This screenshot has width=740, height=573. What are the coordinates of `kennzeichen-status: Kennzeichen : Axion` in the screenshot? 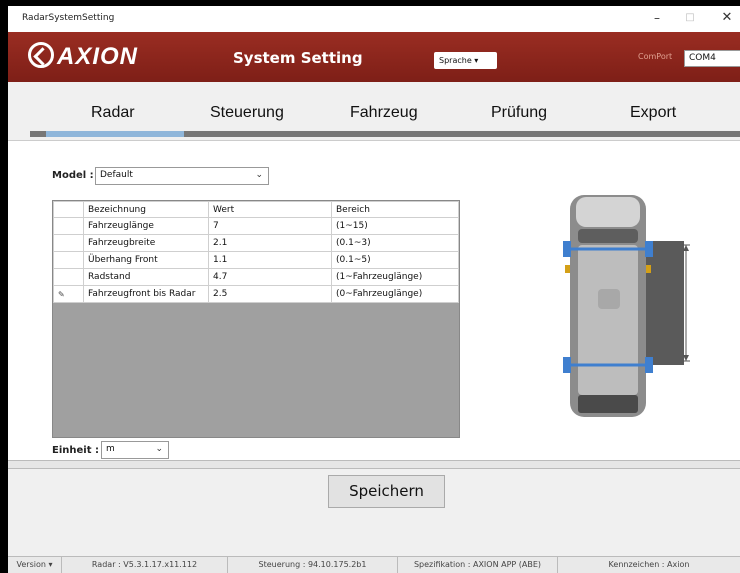 It's located at (649, 564).